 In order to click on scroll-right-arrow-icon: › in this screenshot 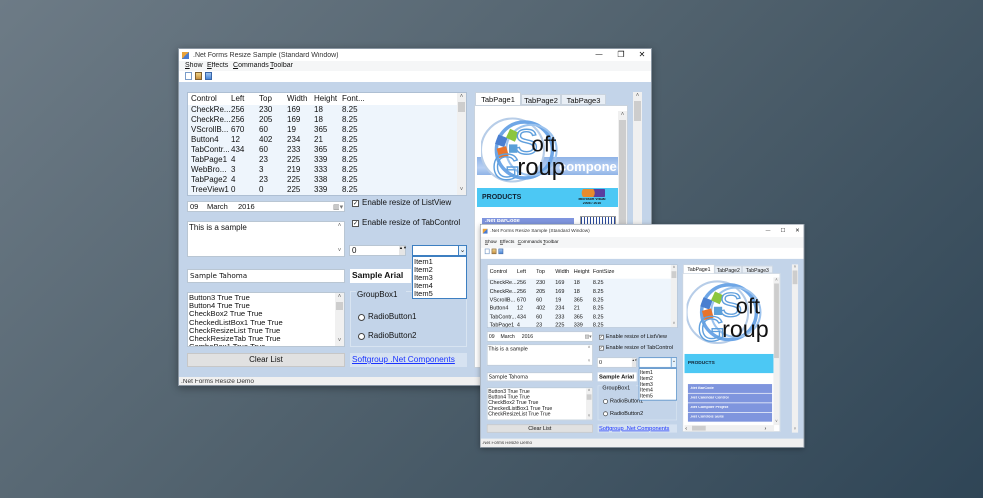, I will do `click(767, 428)`.